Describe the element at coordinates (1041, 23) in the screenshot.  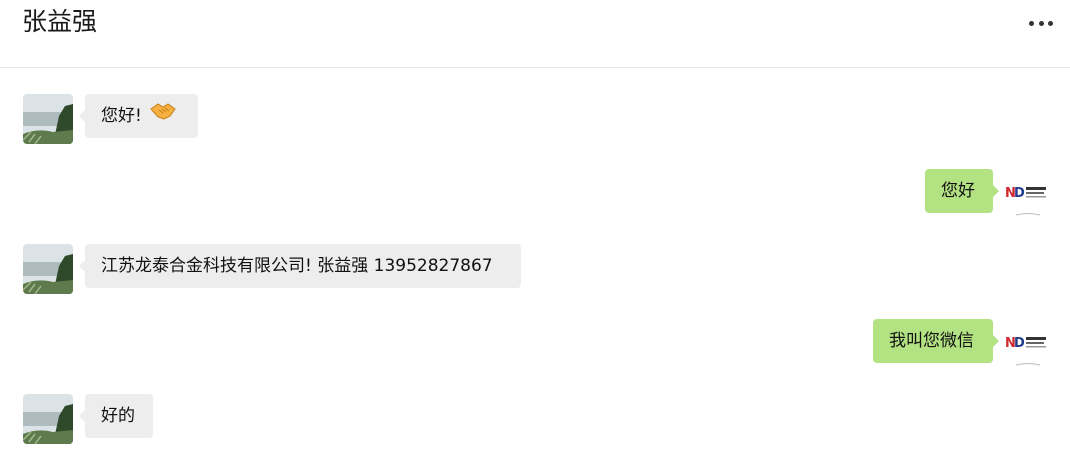
I see `more-options-icon` at that location.